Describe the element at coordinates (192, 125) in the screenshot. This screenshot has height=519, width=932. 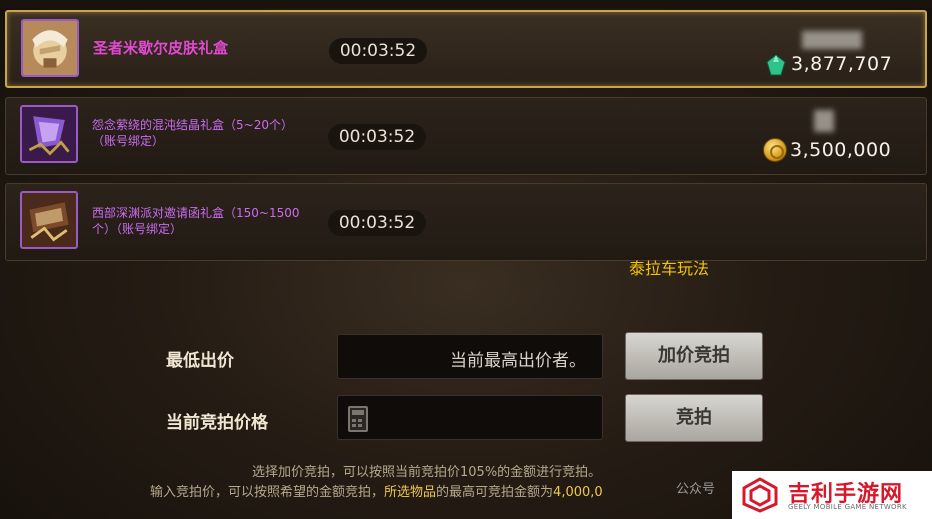
I see `item-2-name-line1: 怨念萦绕的混沌结晶礼盒（5~20个）` at that location.